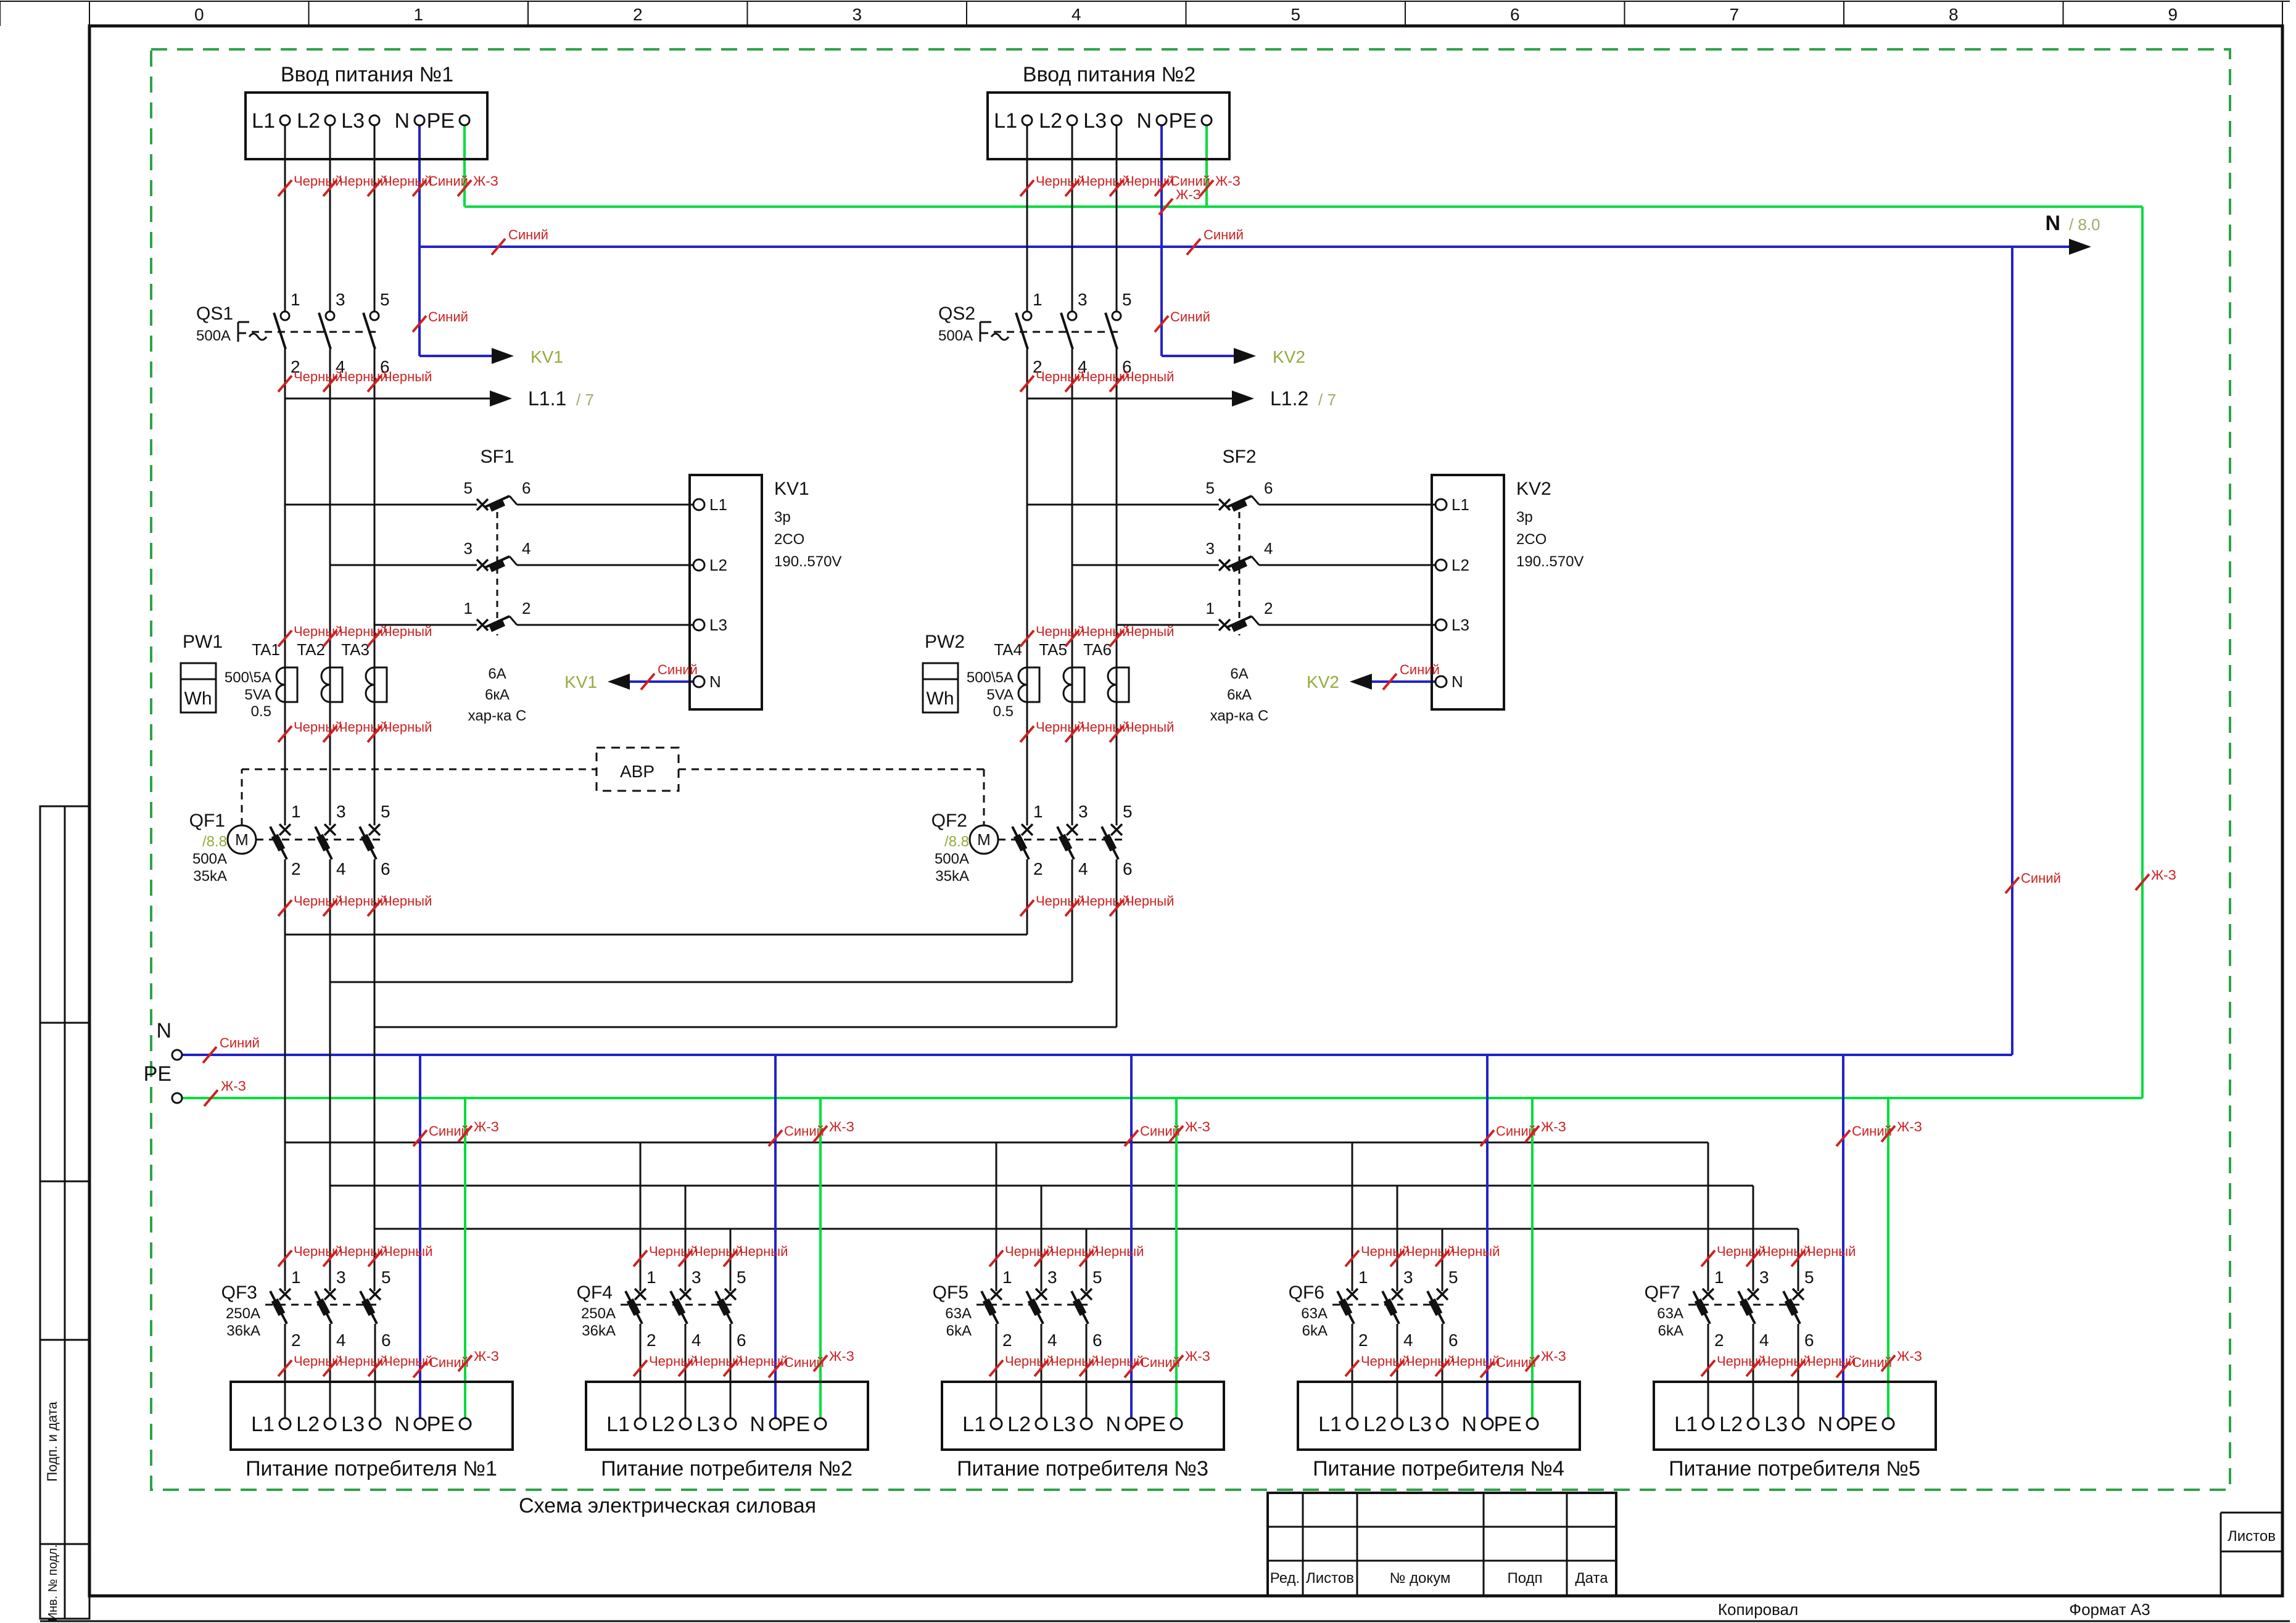 The height and width of the screenshot is (1623, 2296). I want to click on pole-number: 4, so click(341, 1341).